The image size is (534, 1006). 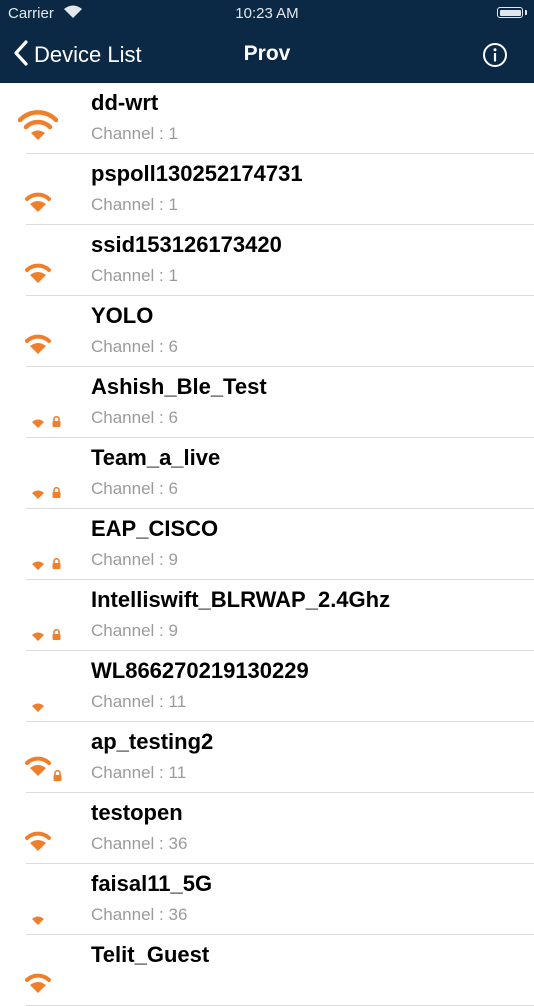 I want to click on info-icon, so click(x=495, y=55).